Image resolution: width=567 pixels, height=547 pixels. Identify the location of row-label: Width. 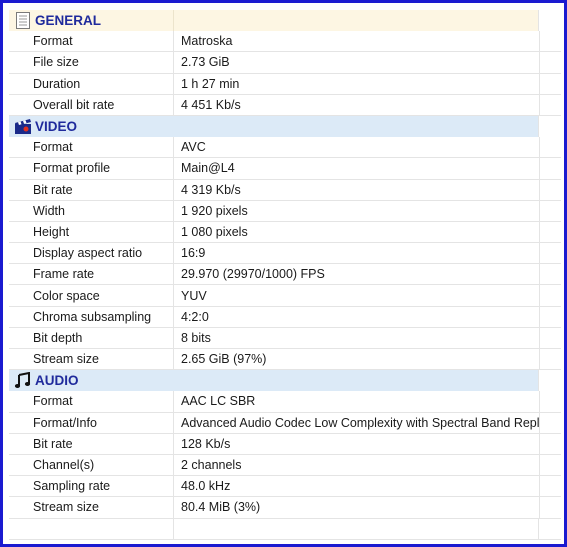
(49, 210).